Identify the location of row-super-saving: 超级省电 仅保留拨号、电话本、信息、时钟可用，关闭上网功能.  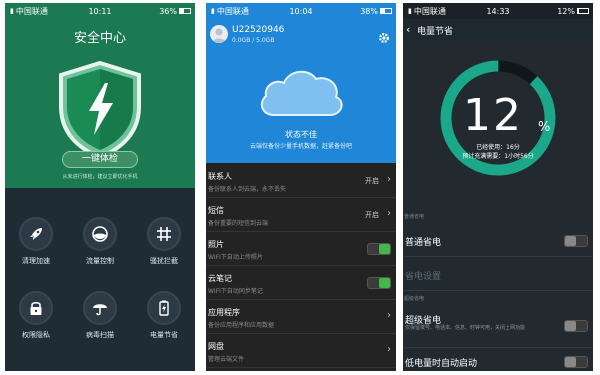
(498, 326).